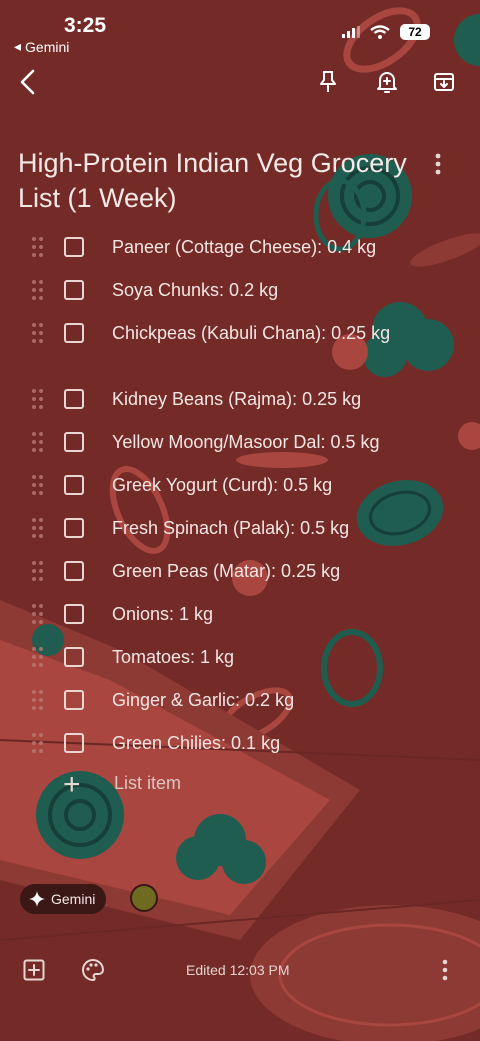  I want to click on gemini-chip: Gemini, so click(63, 899).